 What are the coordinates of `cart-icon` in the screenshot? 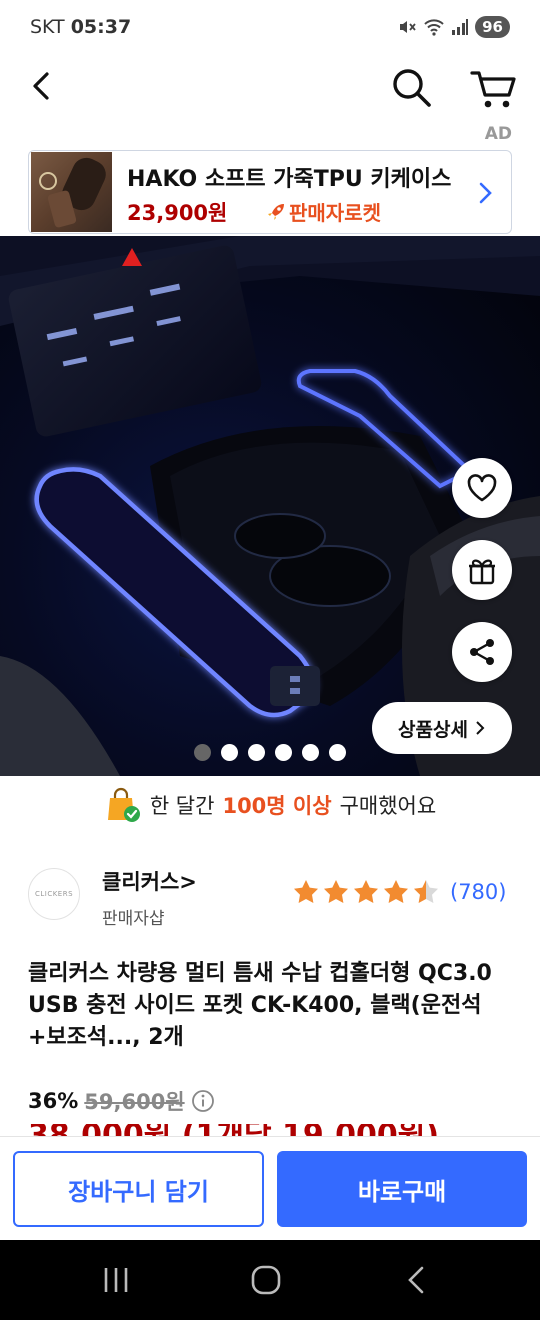 It's located at (493, 88).